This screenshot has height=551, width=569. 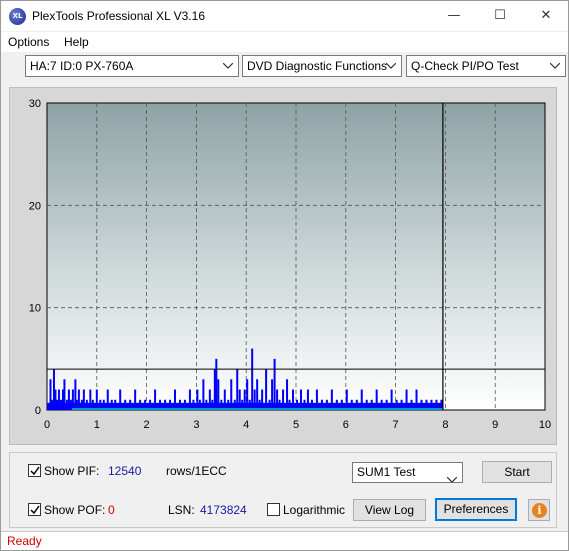 I want to click on pif-value: 12540, so click(x=125, y=471).